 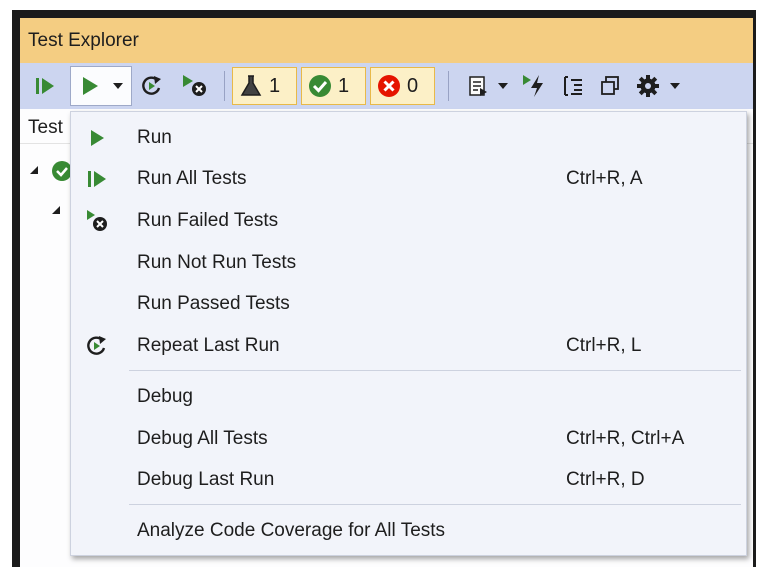 What do you see at coordinates (344, 85) in the screenshot?
I see `passed-count: 1` at bounding box center [344, 85].